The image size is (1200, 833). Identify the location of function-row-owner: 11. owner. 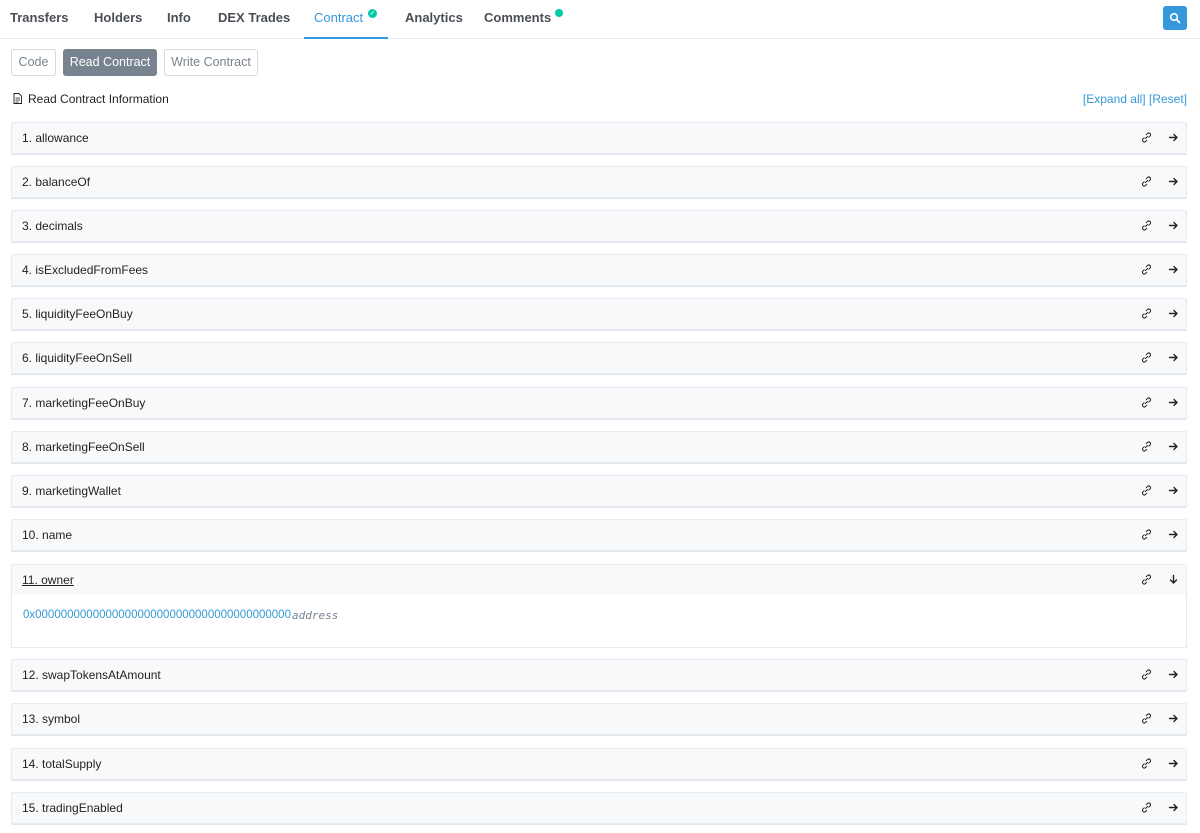
(599, 580).